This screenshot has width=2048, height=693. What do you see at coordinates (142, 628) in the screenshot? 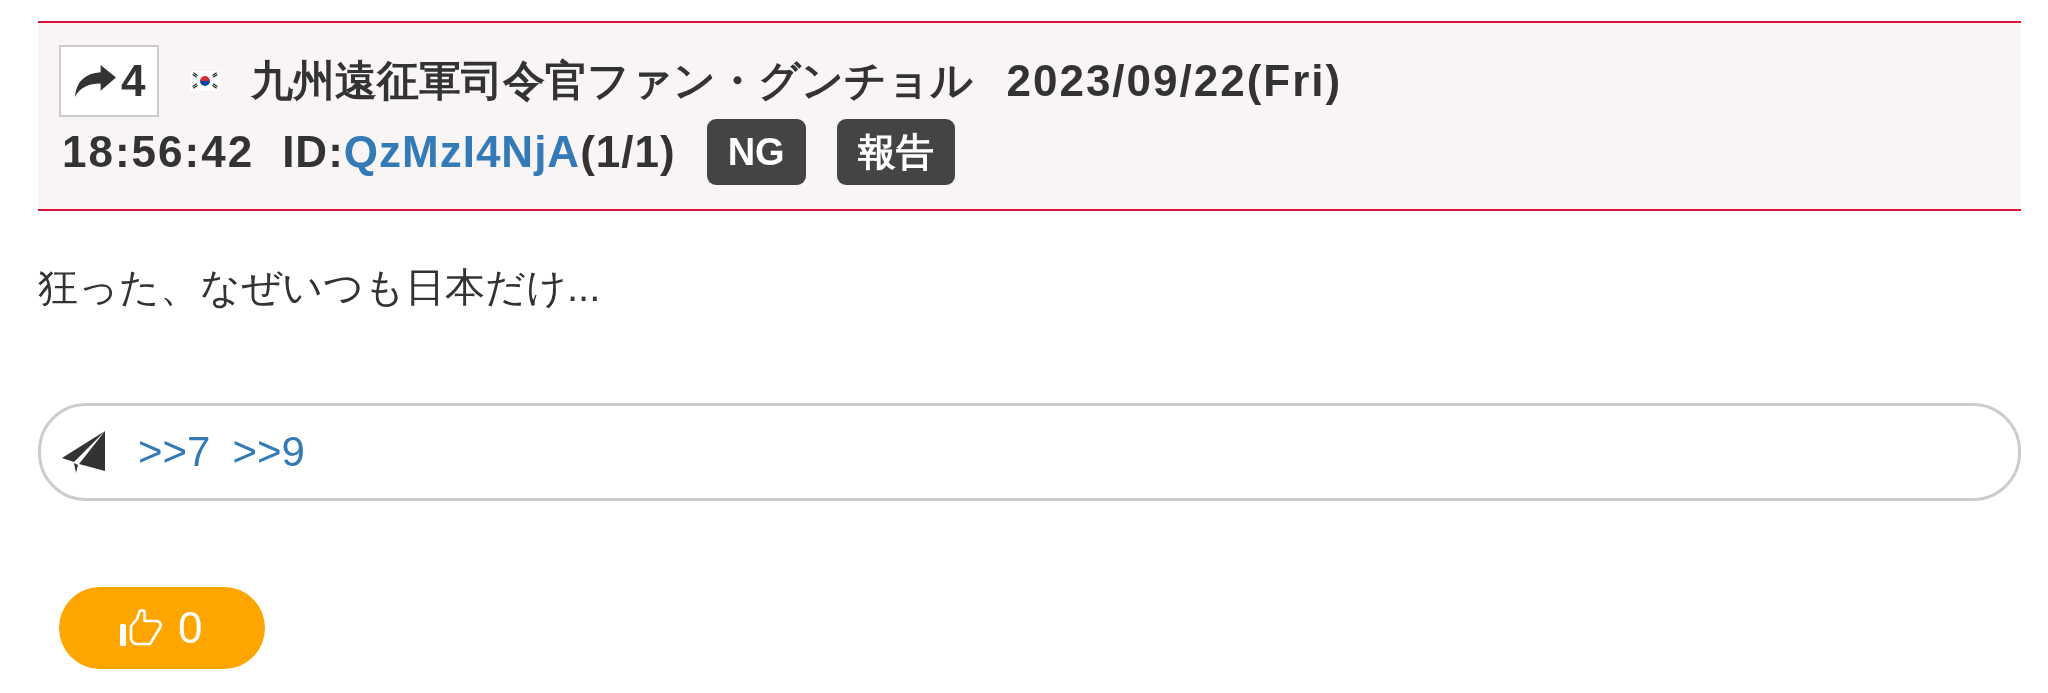
I see `thumbs-up-icon` at bounding box center [142, 628].